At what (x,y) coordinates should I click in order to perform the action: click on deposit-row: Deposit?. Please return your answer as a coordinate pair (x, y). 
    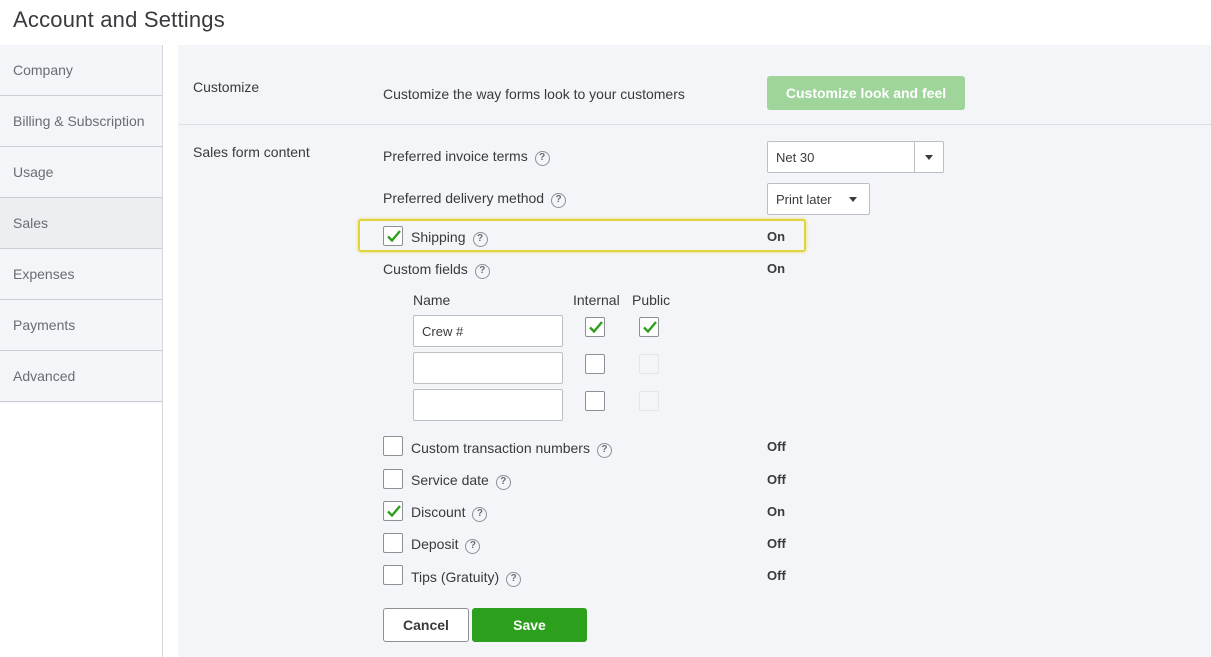
    Looking at the image, I should click on (446, 545).